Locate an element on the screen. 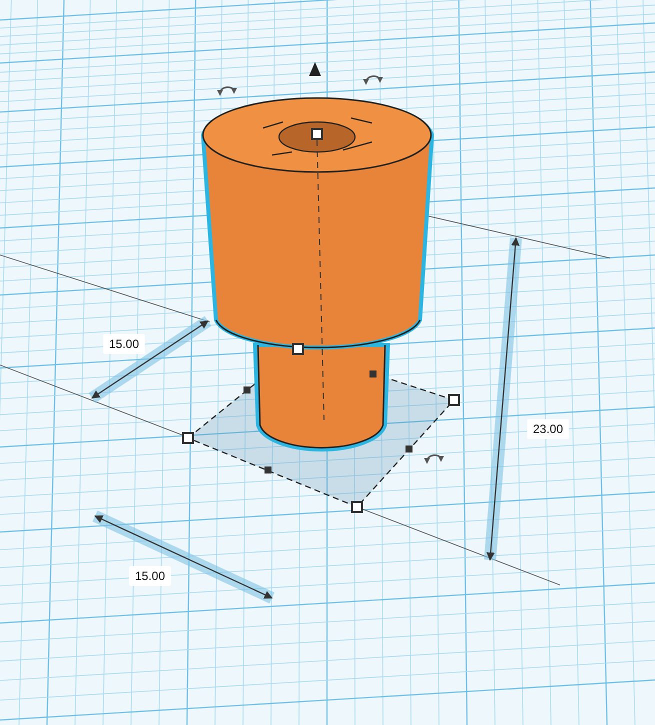 The image size is (655, 725). small-cylinder-shape is located at coordinates (321, 397).